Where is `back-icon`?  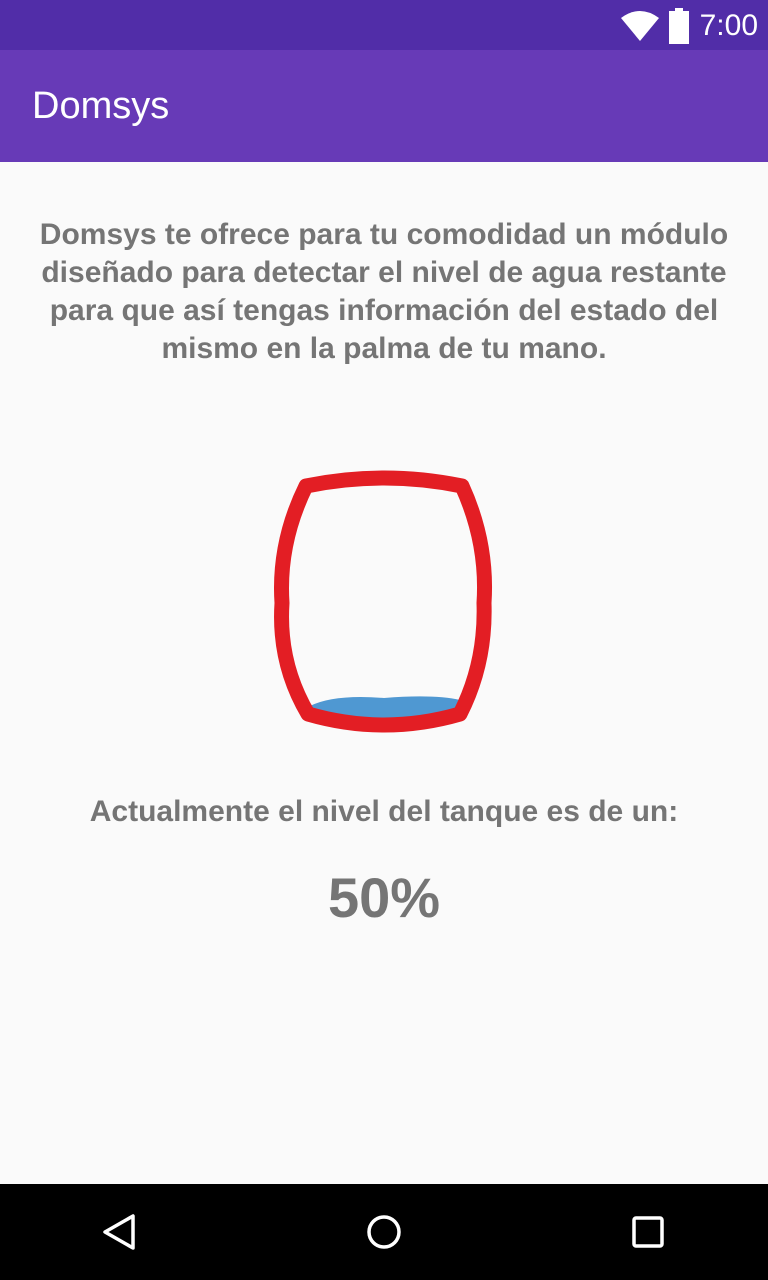 back-icon is located at coordinates (120, 1232).